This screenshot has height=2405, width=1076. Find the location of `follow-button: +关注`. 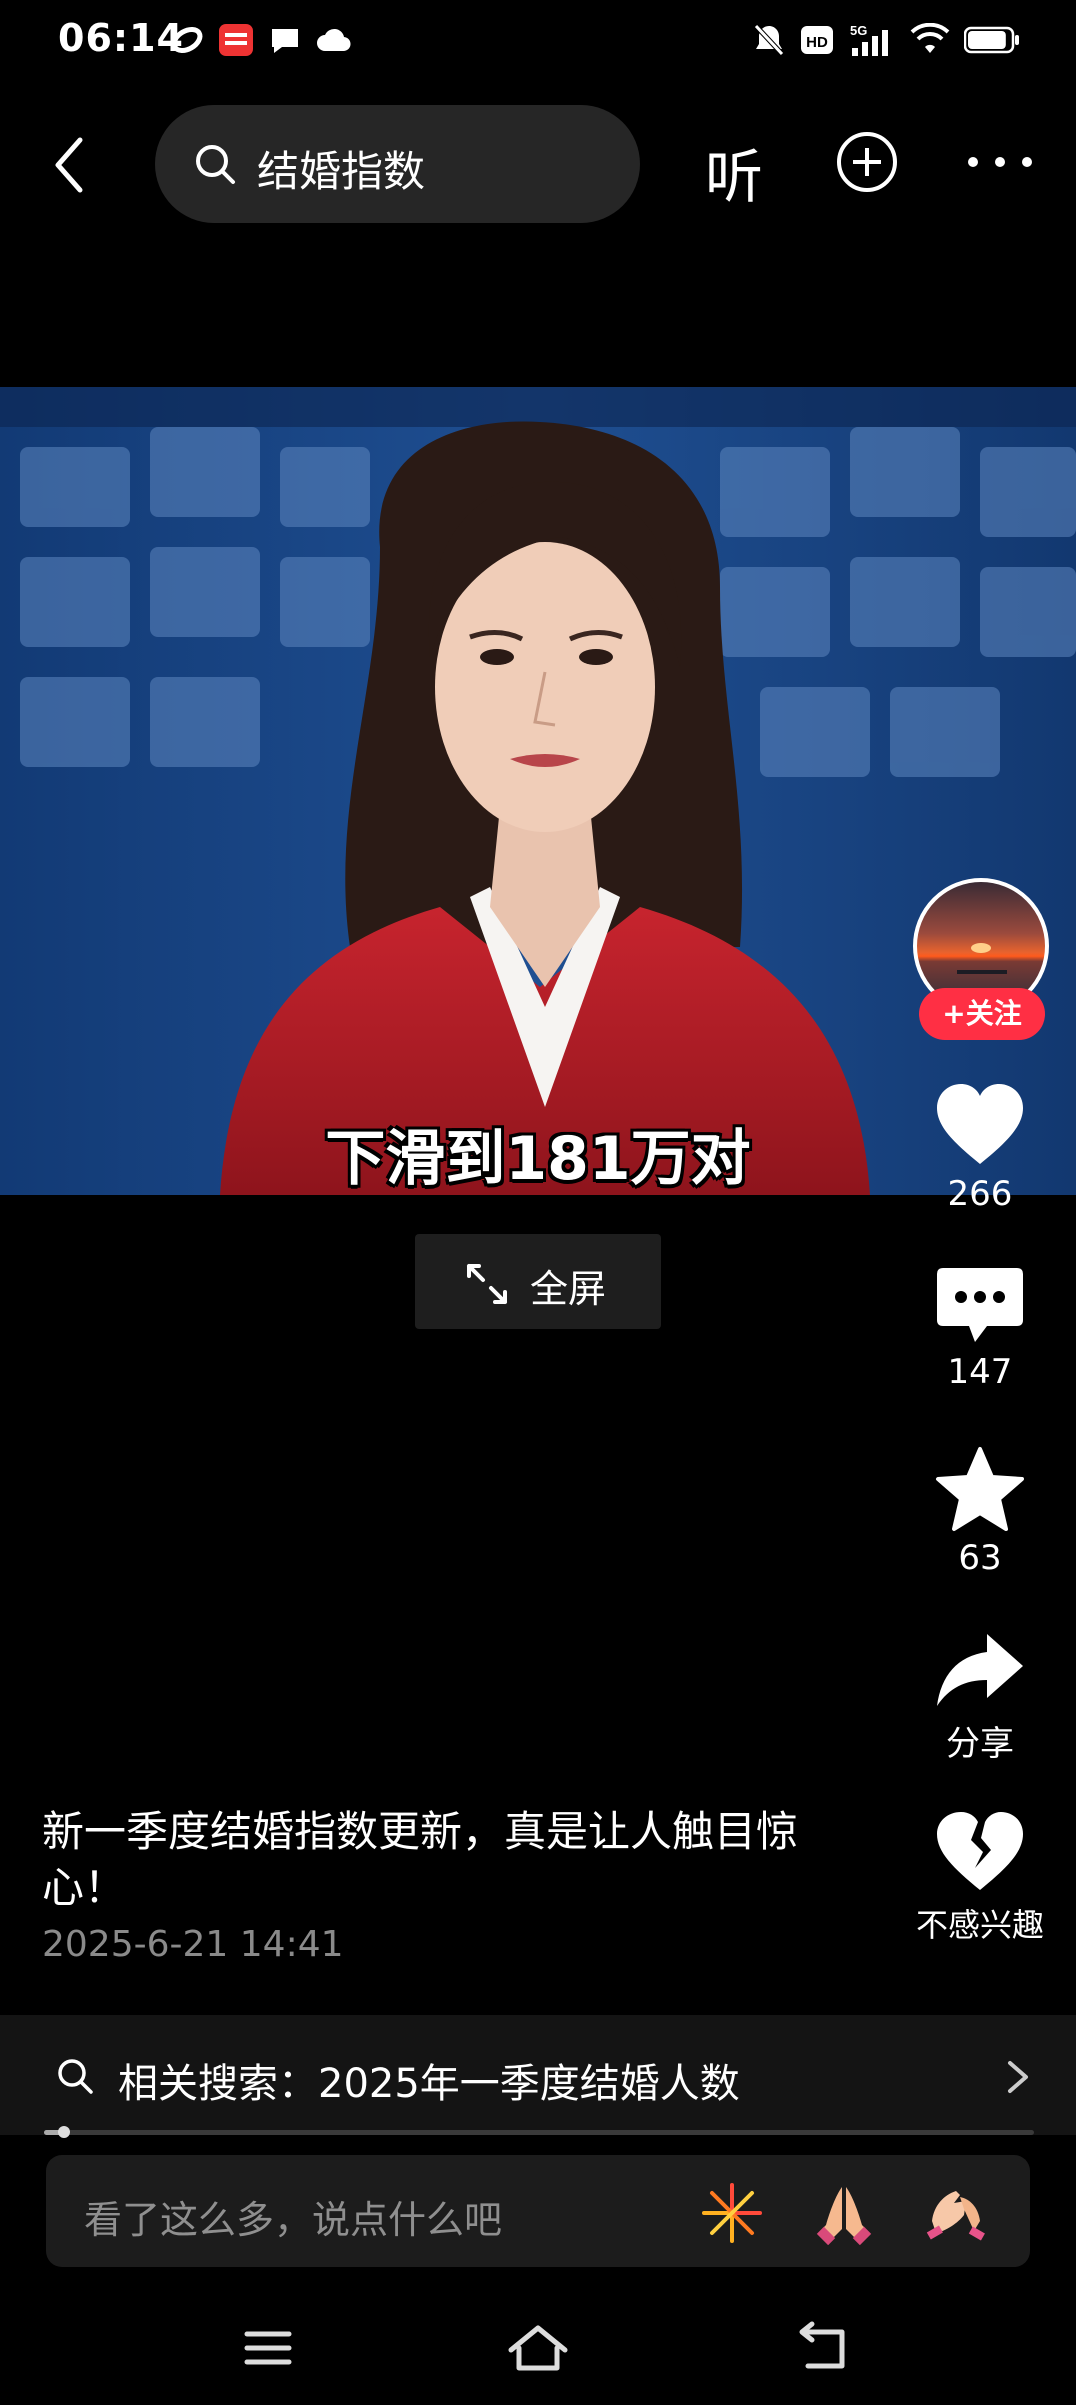

follow-button: +关注 is located at coordinates (982, 1014).